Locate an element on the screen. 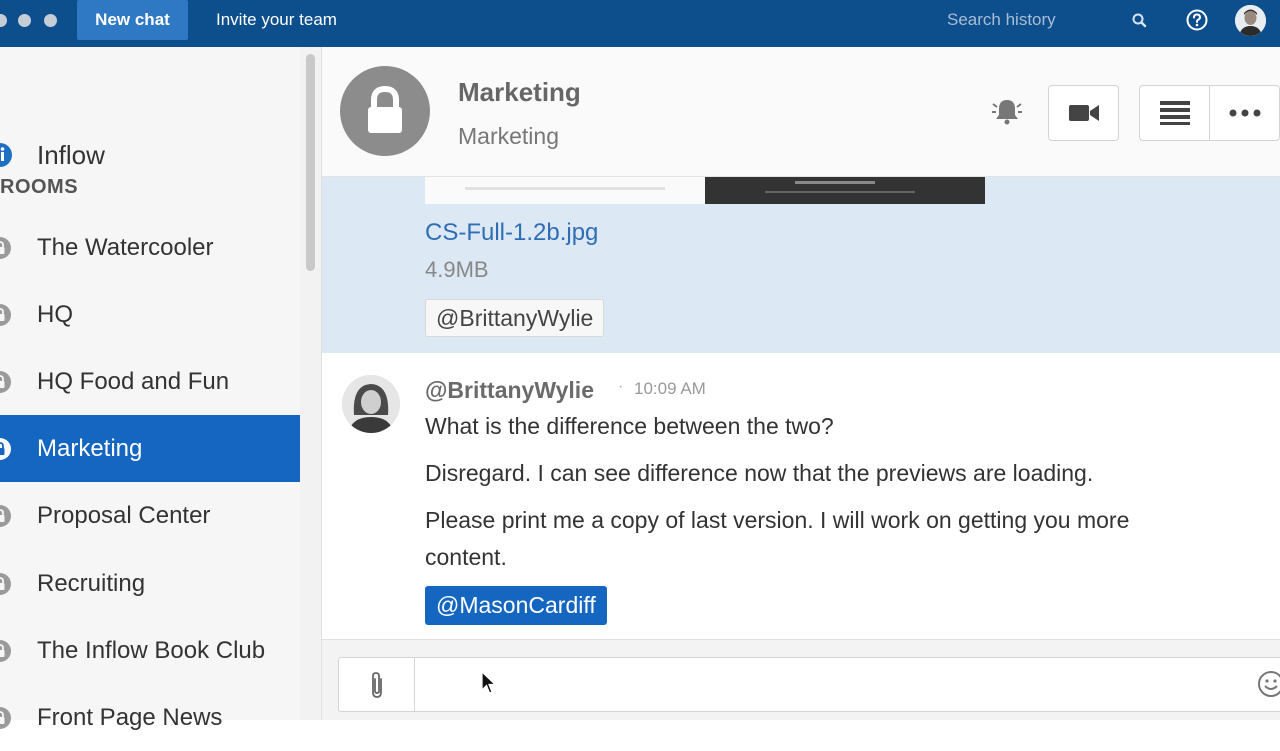 This screenshot has width=1280, height=751. sidebar-item-label: Proposal Center is located at coordinates (124, 515).